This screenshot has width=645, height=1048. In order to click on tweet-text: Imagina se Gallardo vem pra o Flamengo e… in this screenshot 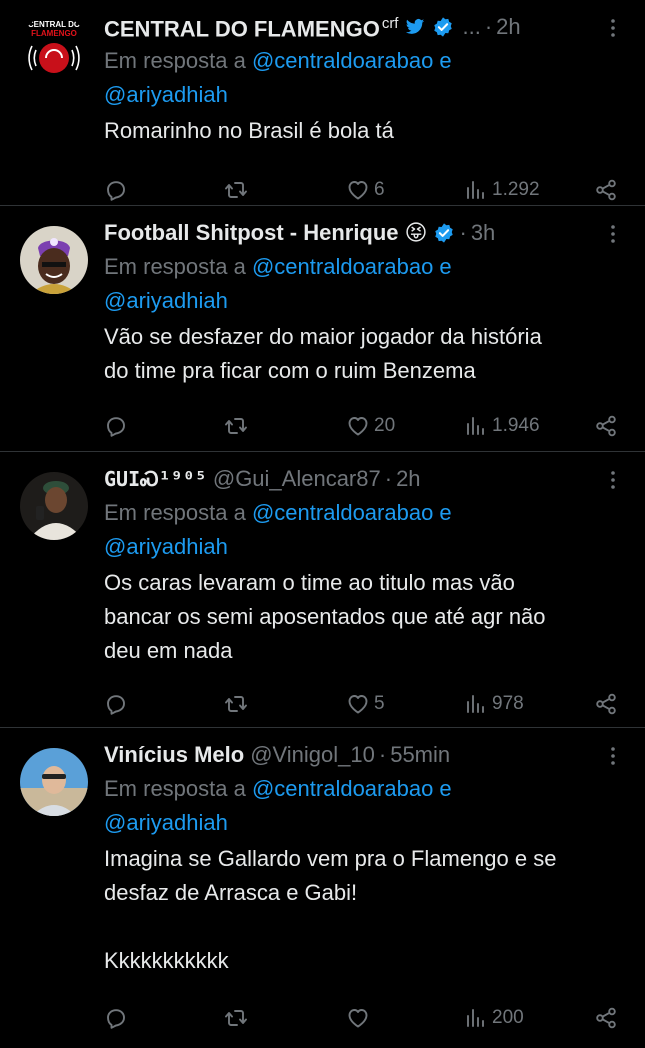, I will do `click(330, 909)`.